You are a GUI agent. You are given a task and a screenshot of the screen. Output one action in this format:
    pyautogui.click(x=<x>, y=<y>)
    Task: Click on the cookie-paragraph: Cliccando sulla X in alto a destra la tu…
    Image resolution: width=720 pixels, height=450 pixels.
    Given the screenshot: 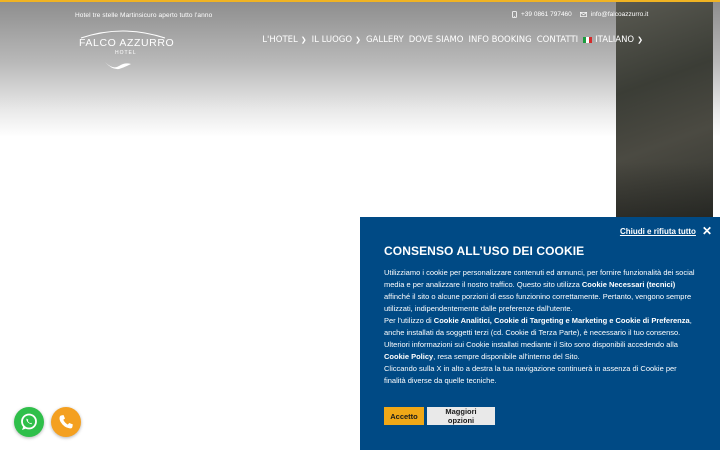 What is the action you would take?
    pyautogui.click(x=530, y=374)
    